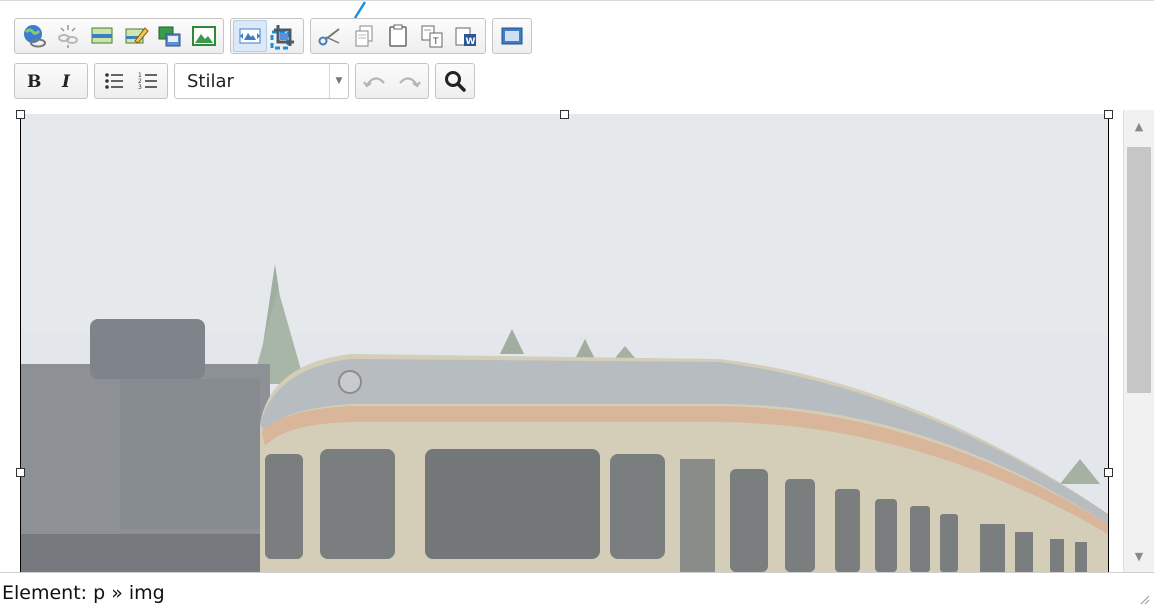 The width and height of the screenshot is (1154, 609). I want to click on insert-link-button, so click(34, 36).